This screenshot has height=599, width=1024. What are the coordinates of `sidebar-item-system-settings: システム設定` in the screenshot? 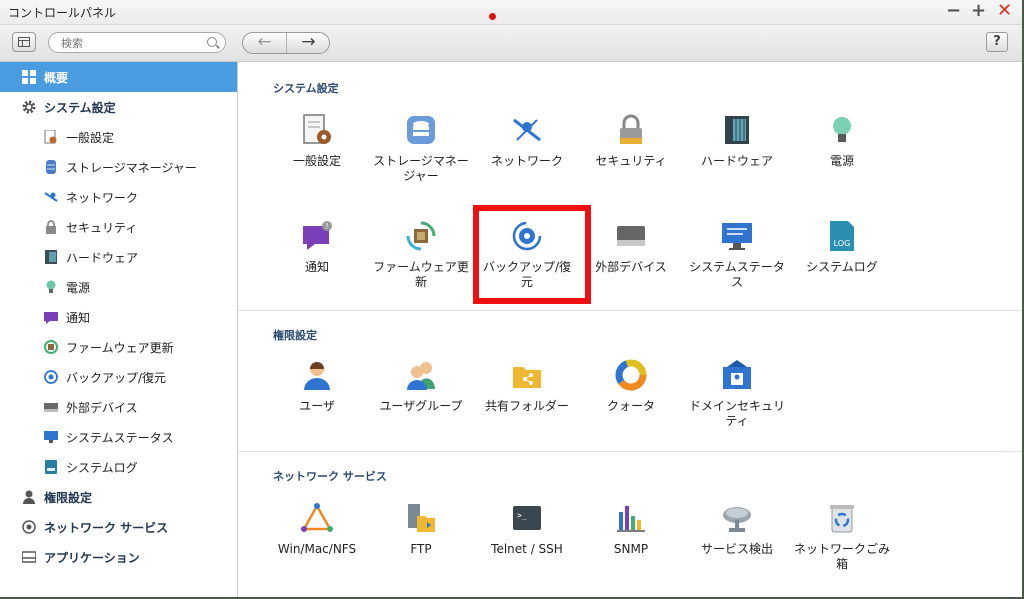 It's located at (118, 107).